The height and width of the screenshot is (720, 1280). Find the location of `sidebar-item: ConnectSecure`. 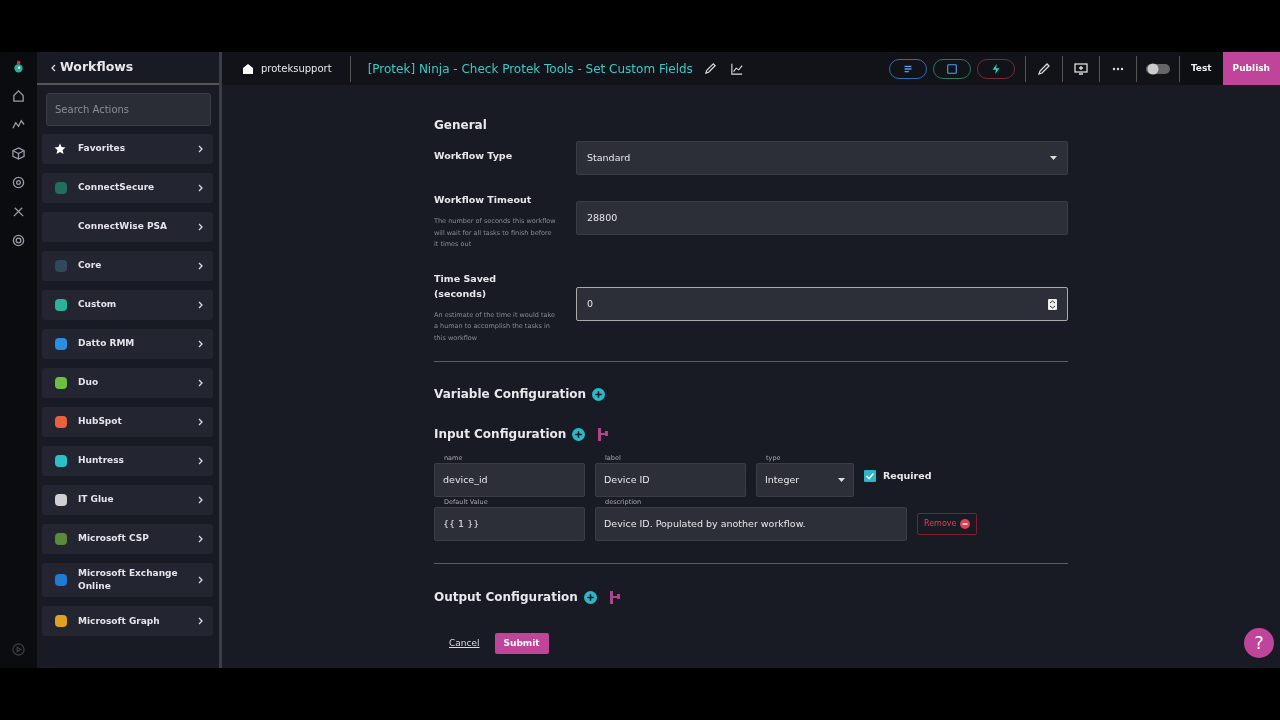

sidebar-item: ConnectSecure is located at coordinates (127, 188).